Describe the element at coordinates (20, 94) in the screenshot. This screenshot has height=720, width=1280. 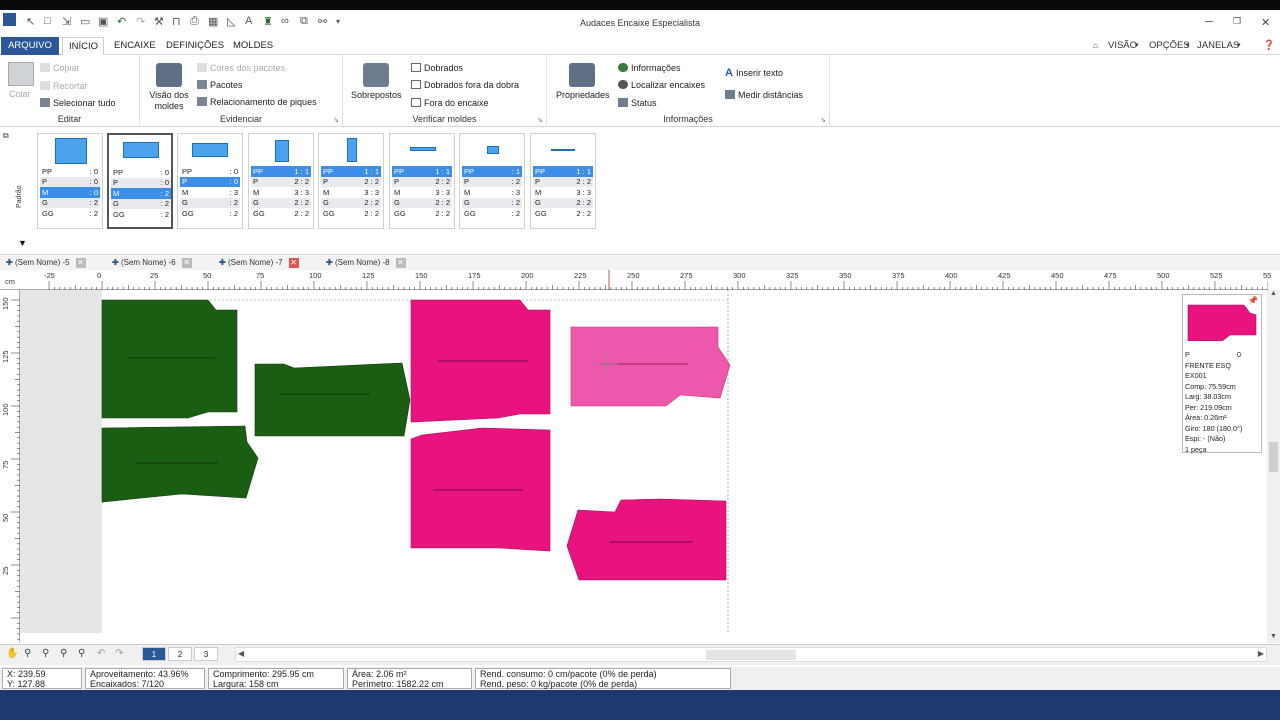
I see `colar-button: Colar` at that location.